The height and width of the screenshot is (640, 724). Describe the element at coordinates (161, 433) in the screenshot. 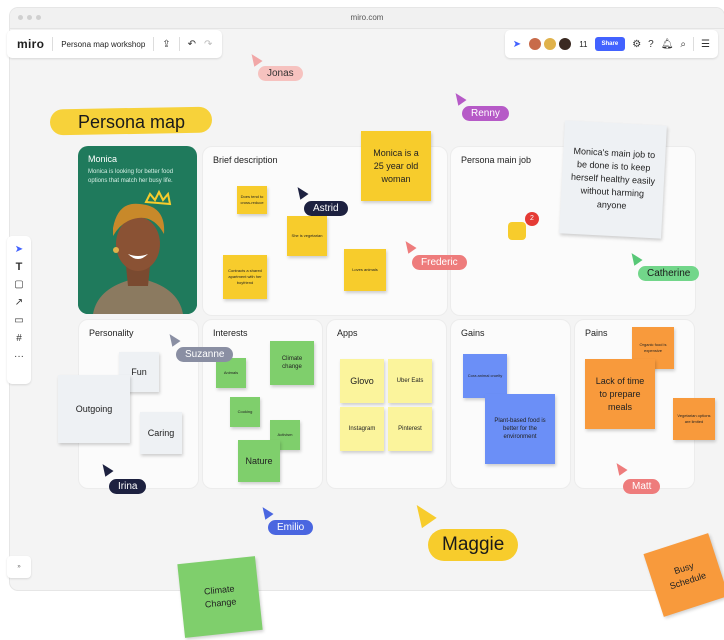

I see `sticky-note: Caring` at that location.